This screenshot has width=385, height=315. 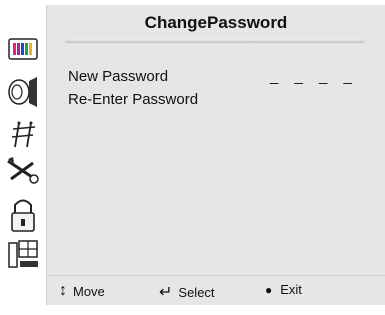 What do you see at coordinates (23, 254) in the screenshot?
I see `setup-pc-icon` at bounding box center [23, 254].